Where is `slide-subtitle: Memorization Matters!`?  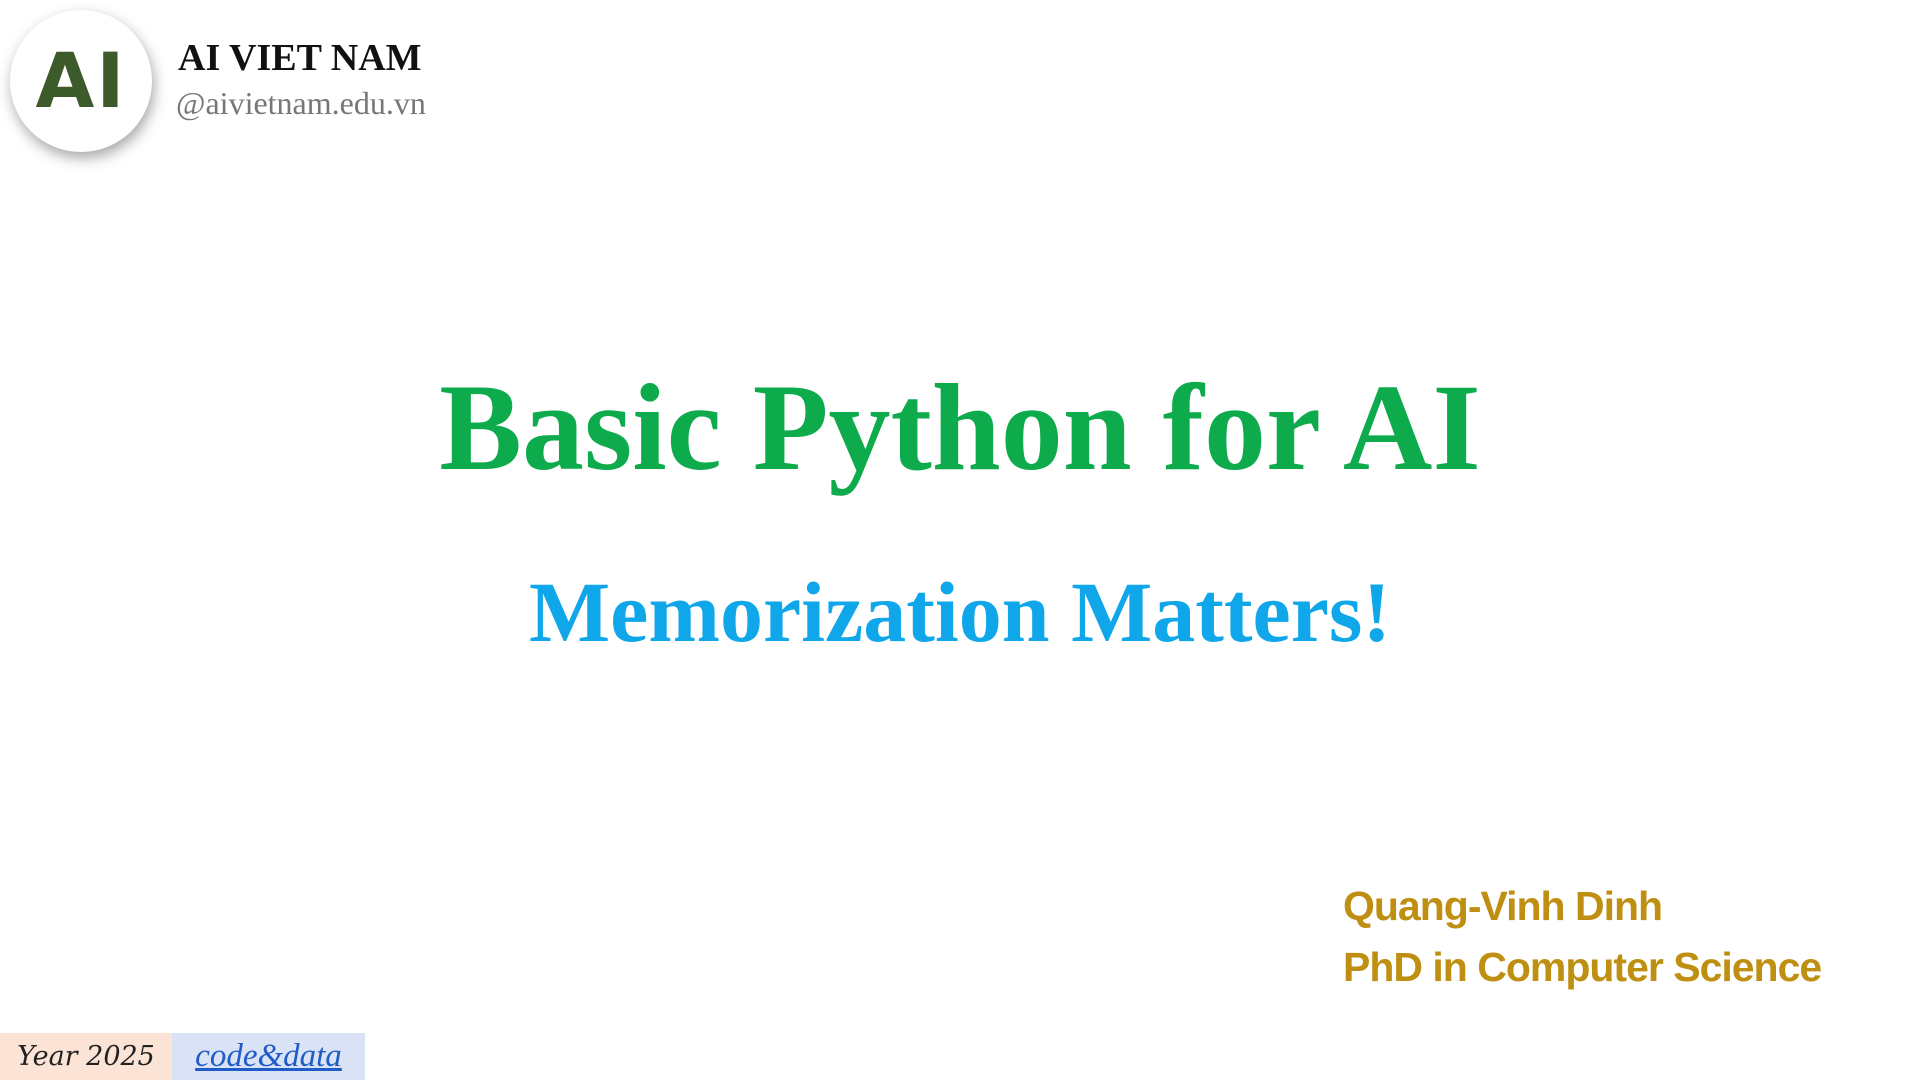 slide-subtitle: Memorization Matters! is located at coordinates (960, 612).